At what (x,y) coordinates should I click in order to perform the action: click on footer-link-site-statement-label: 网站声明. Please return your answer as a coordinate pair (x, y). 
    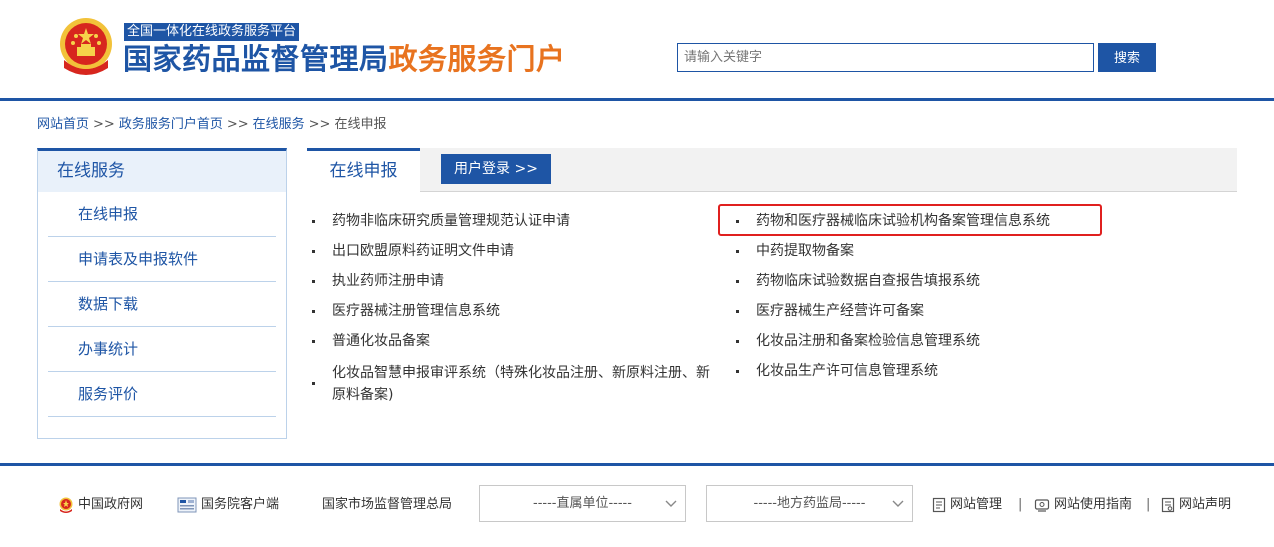
    Looking at the image, I should click on (1205, 504).